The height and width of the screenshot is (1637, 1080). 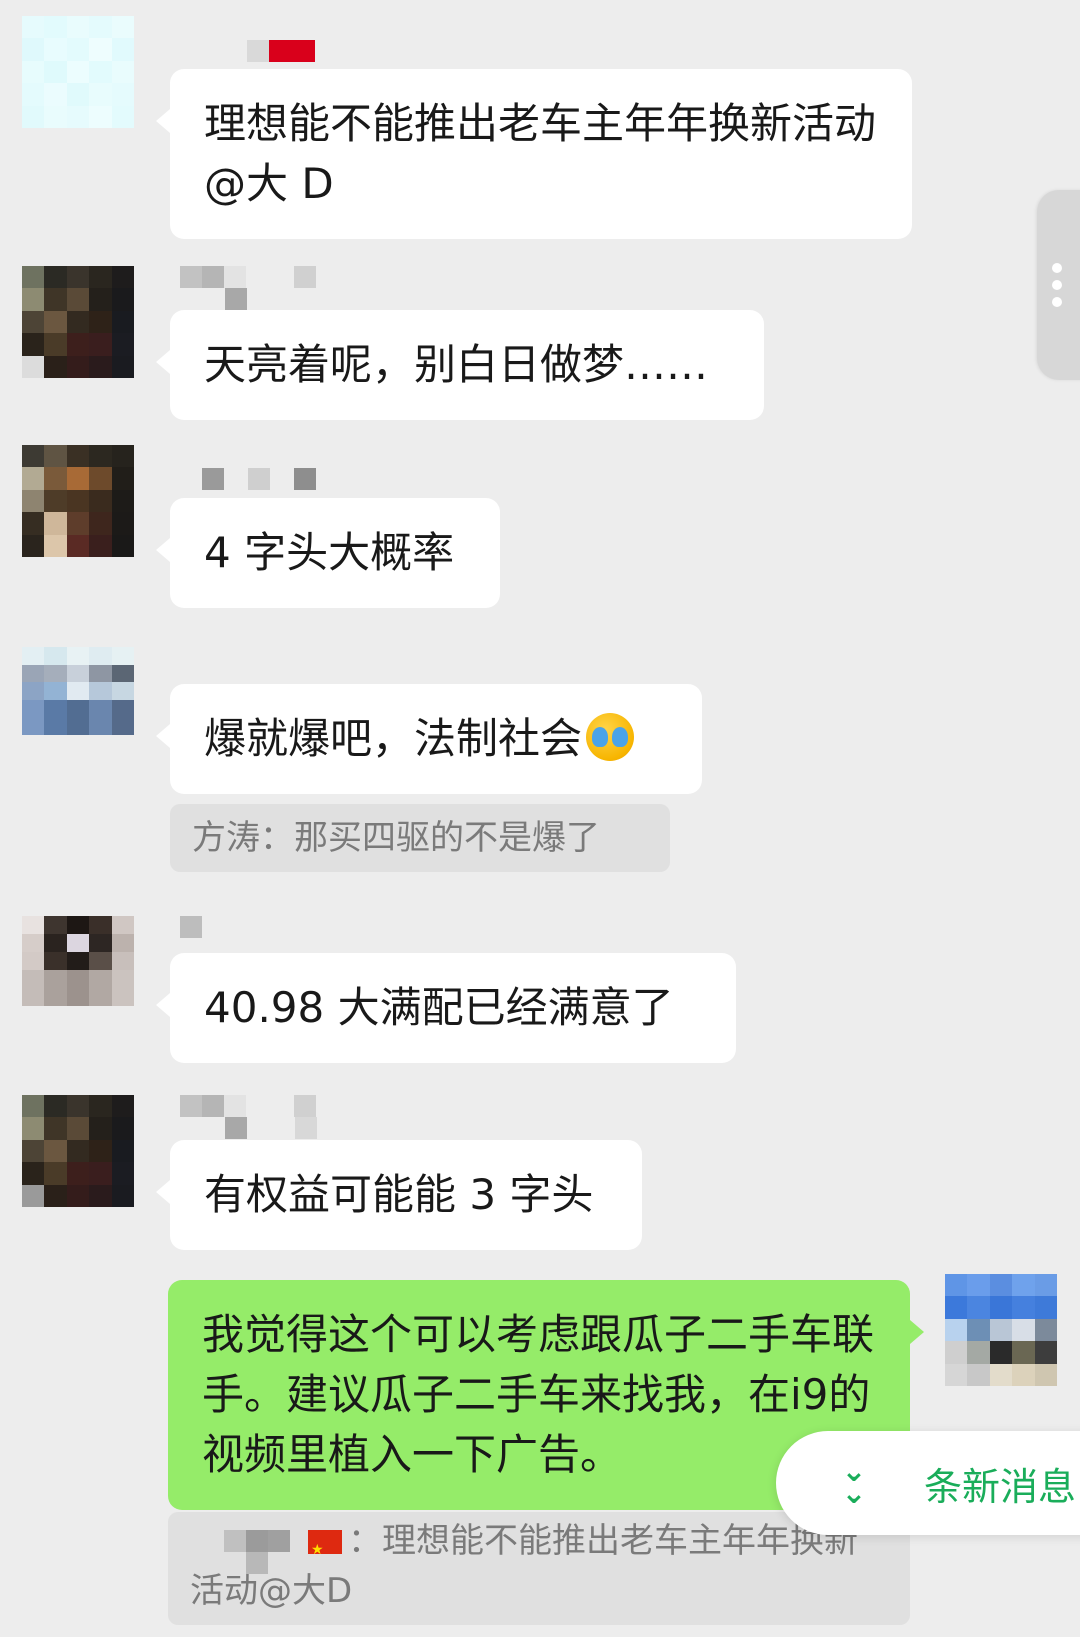 I want to click on message-bubble: 理想能不能推出老车主年年换新活动@大 D, so click(x=534, y=154).